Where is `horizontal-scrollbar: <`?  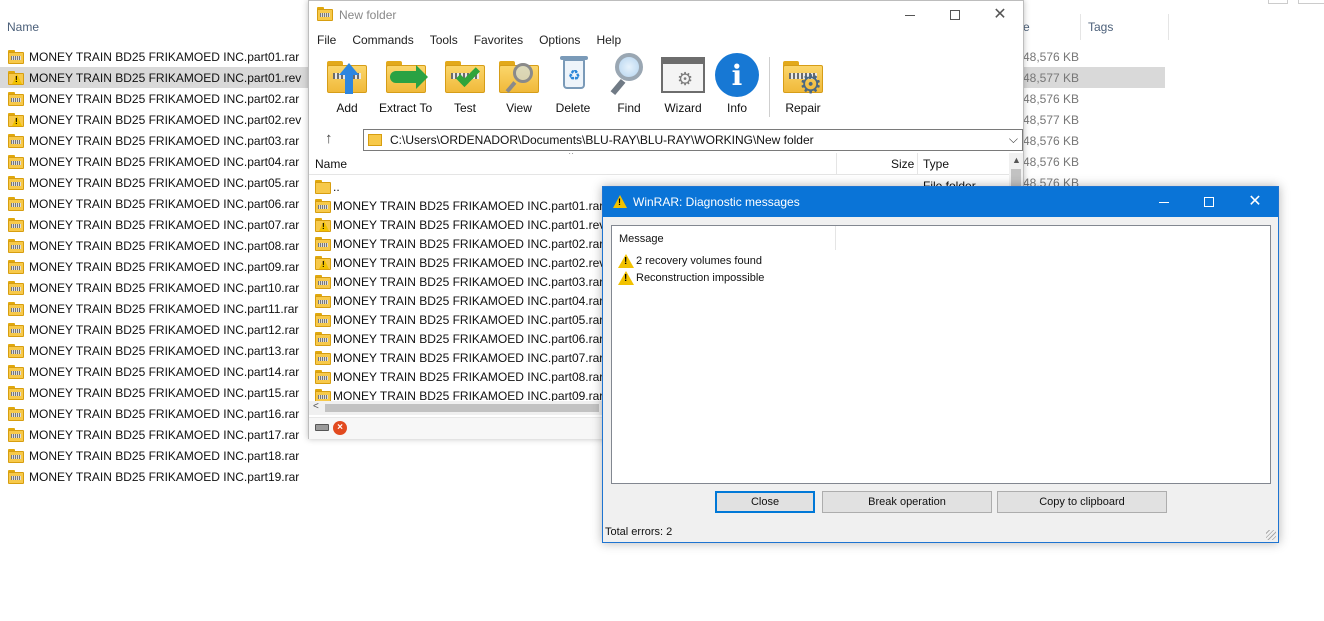
horizontal-scrollbar: < is located at coordinates (459, 408).